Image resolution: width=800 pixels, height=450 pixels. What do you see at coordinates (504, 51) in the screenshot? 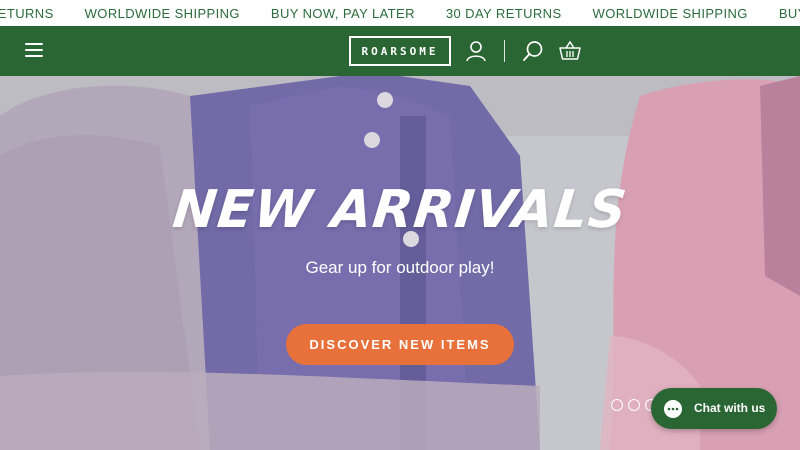
I see `header-divider` at bounding box center [504, 51].